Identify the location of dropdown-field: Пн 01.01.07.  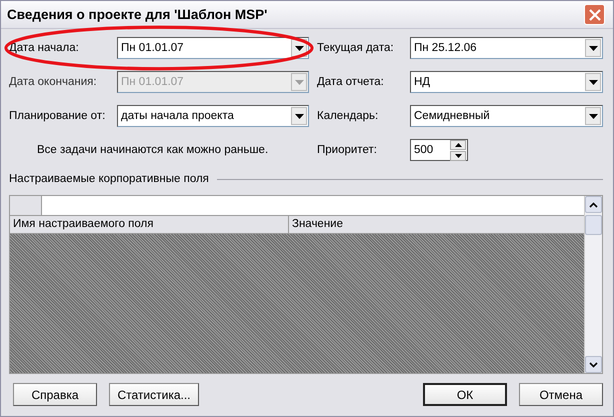
(213, 48).